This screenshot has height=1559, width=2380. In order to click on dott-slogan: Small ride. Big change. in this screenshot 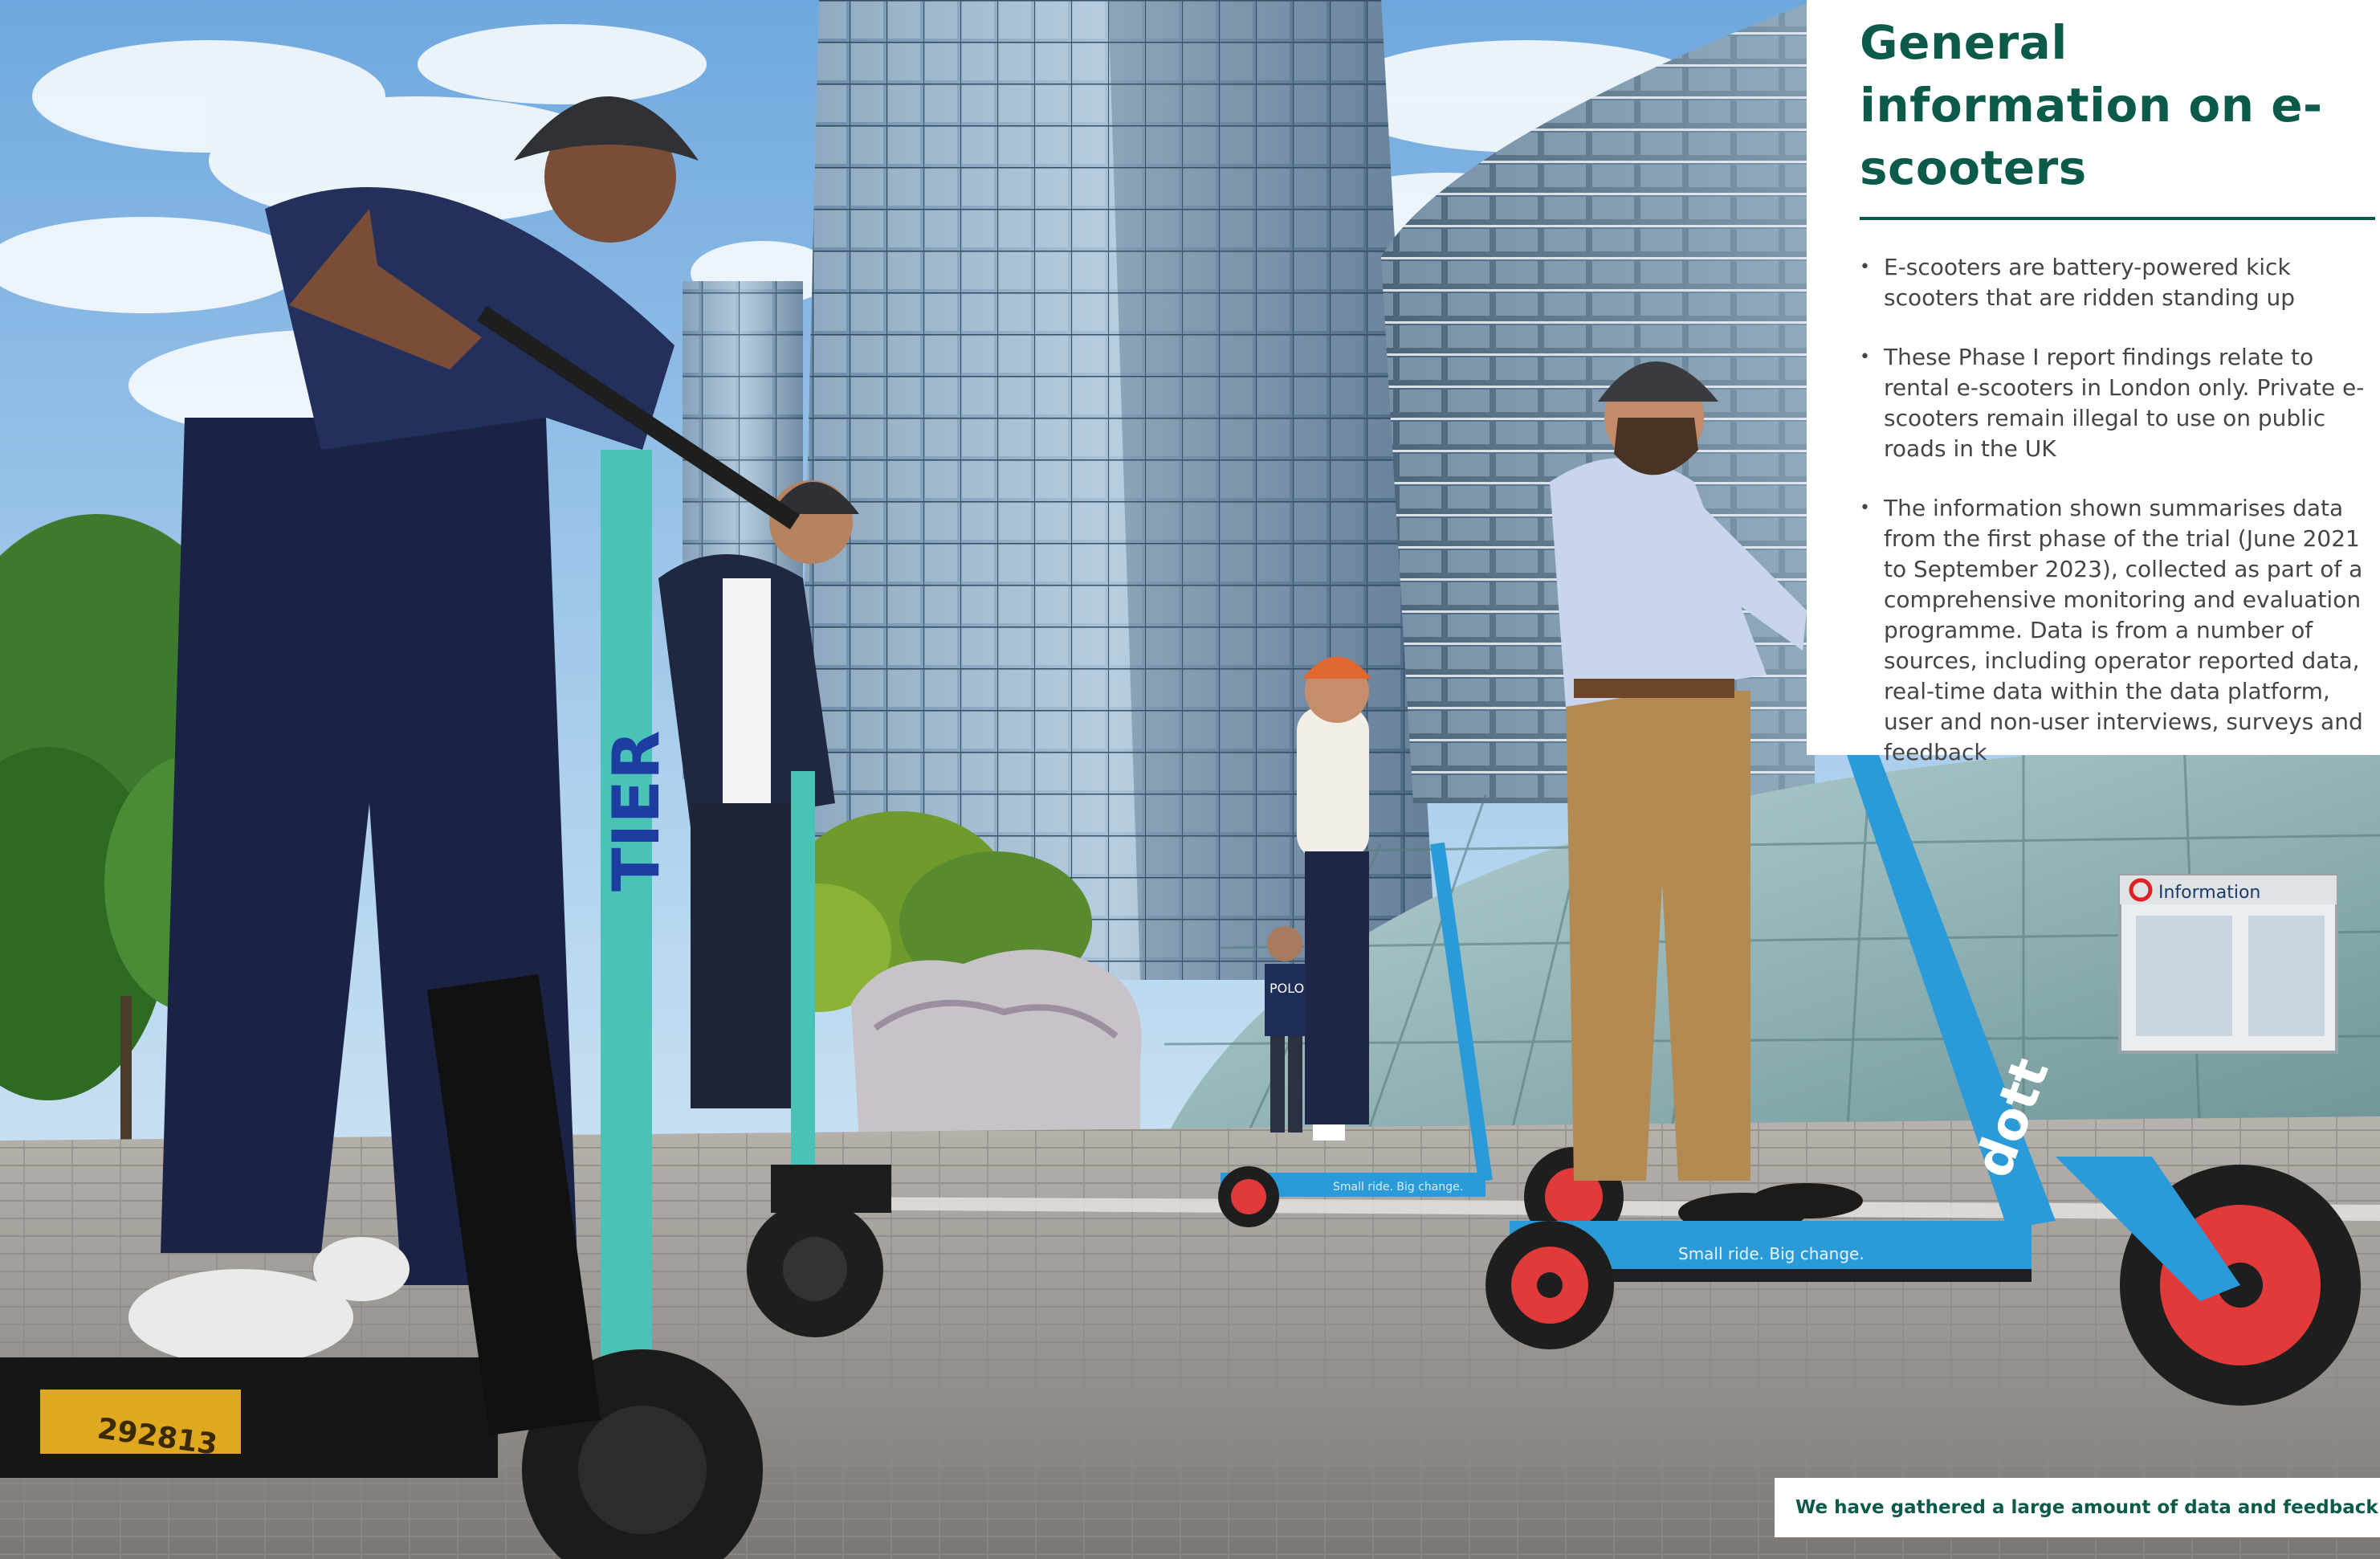, I will do `click(1771, 1253)`.